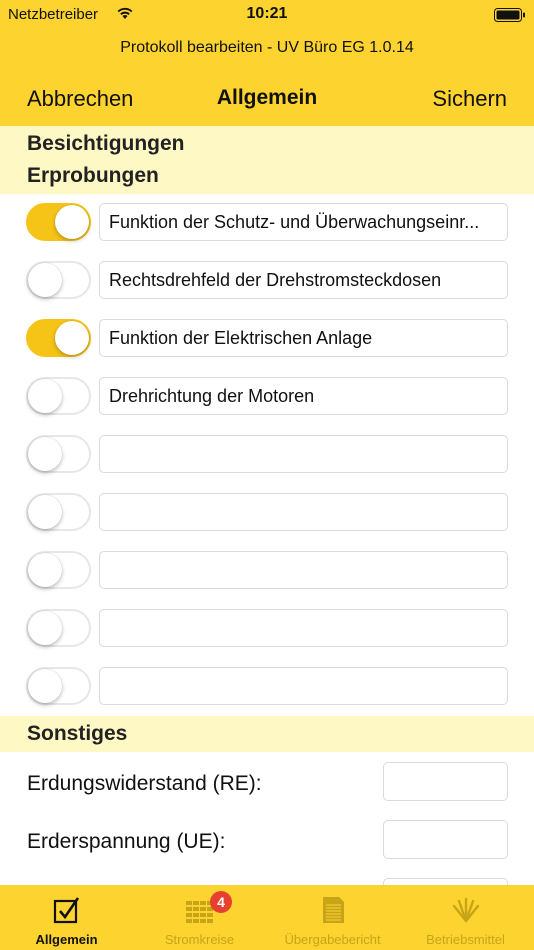  I want to click on erprobung-row: Funktion der Elektrischen Anlage, so click(267, 341).